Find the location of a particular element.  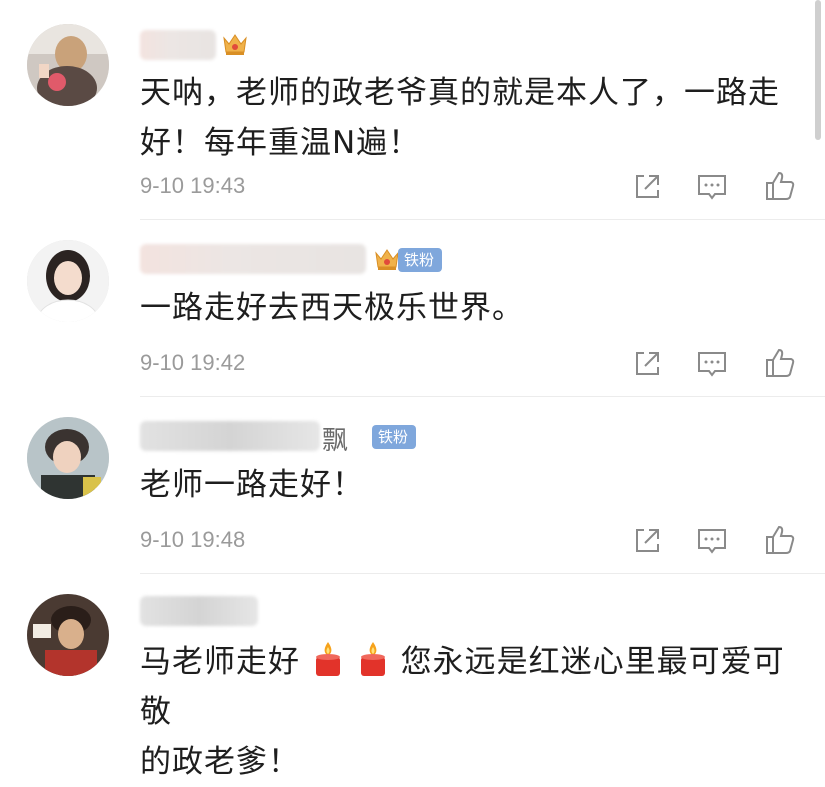

username-visible-suffix: 飘 is located at coordinates (335, 441).